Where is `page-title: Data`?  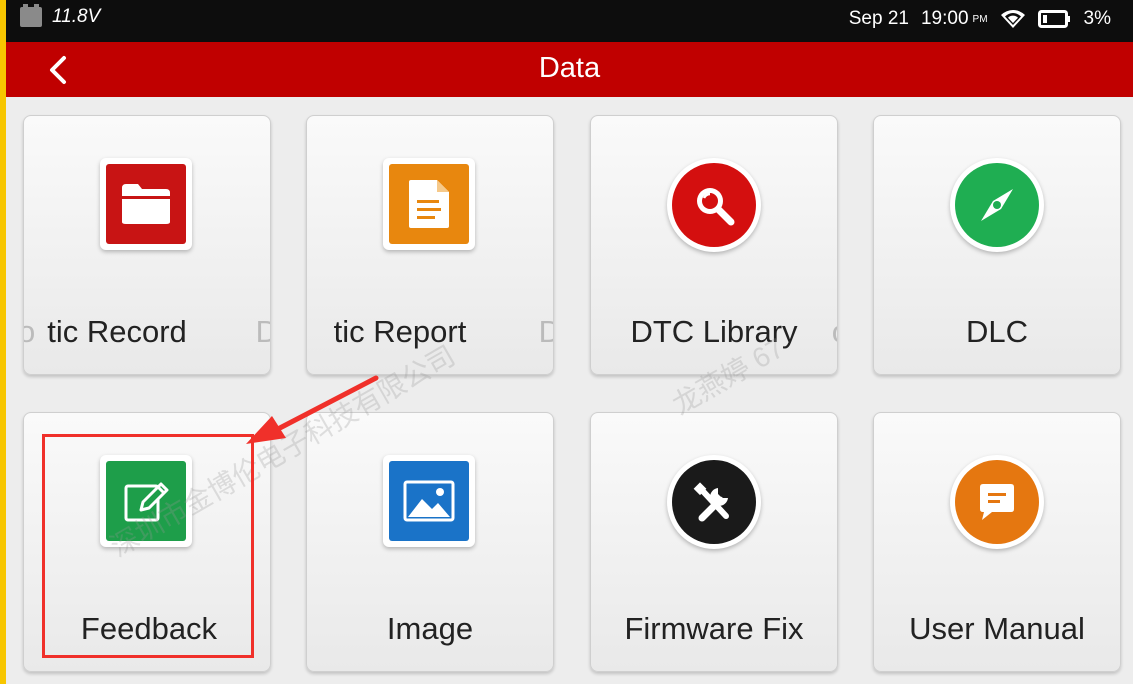 page-title: Data is located at coordinates (569, 68).